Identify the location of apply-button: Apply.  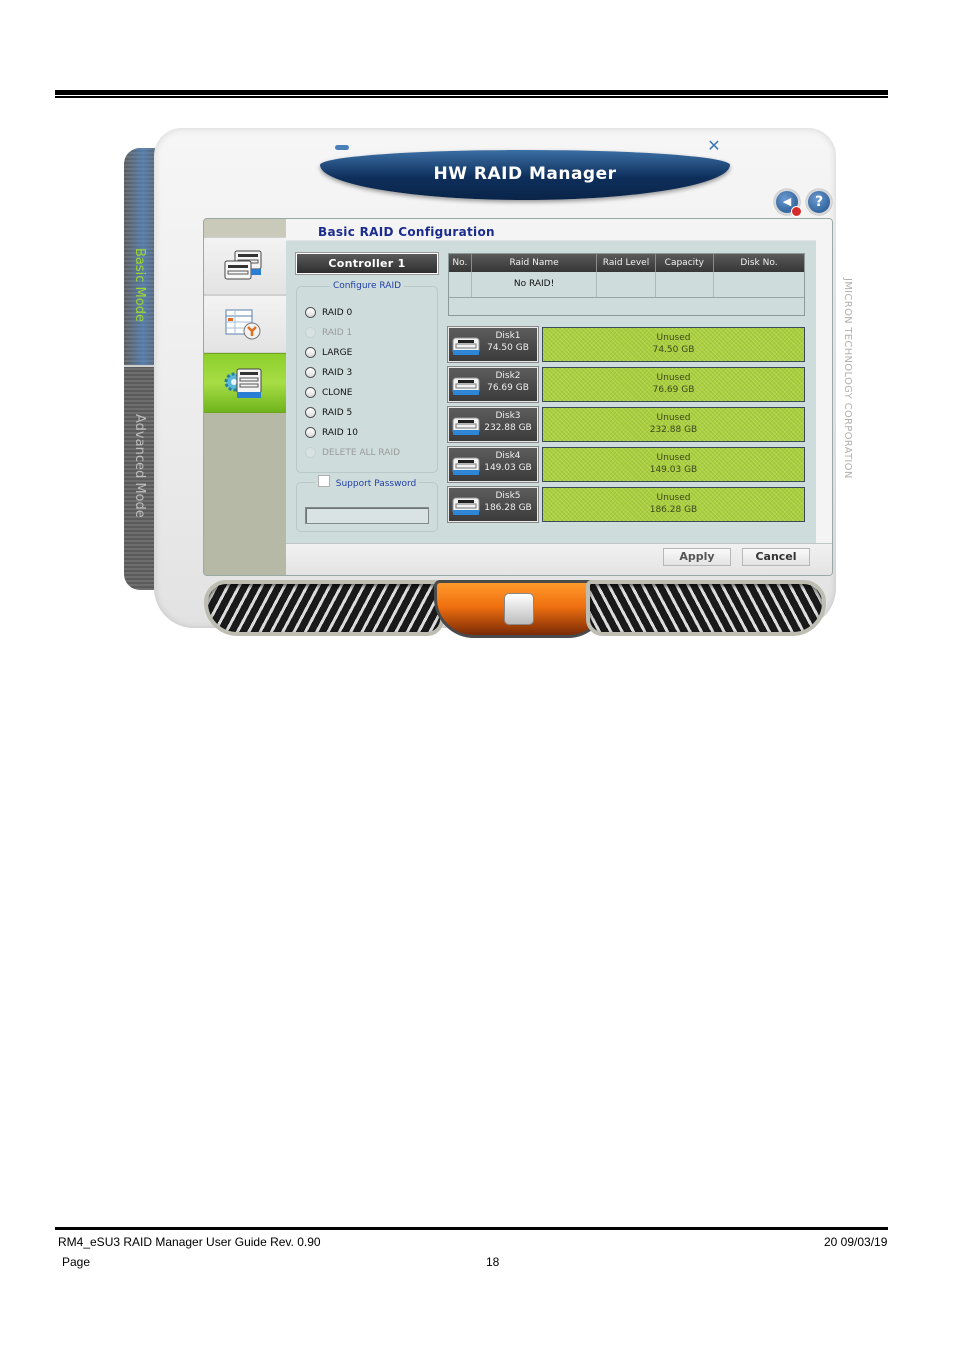
(697, 557).